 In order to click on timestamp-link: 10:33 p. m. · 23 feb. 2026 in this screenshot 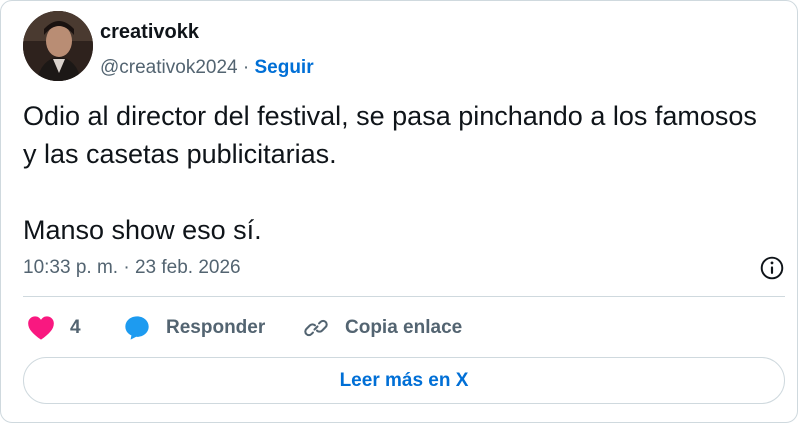, I will do `click(132, 268)`.